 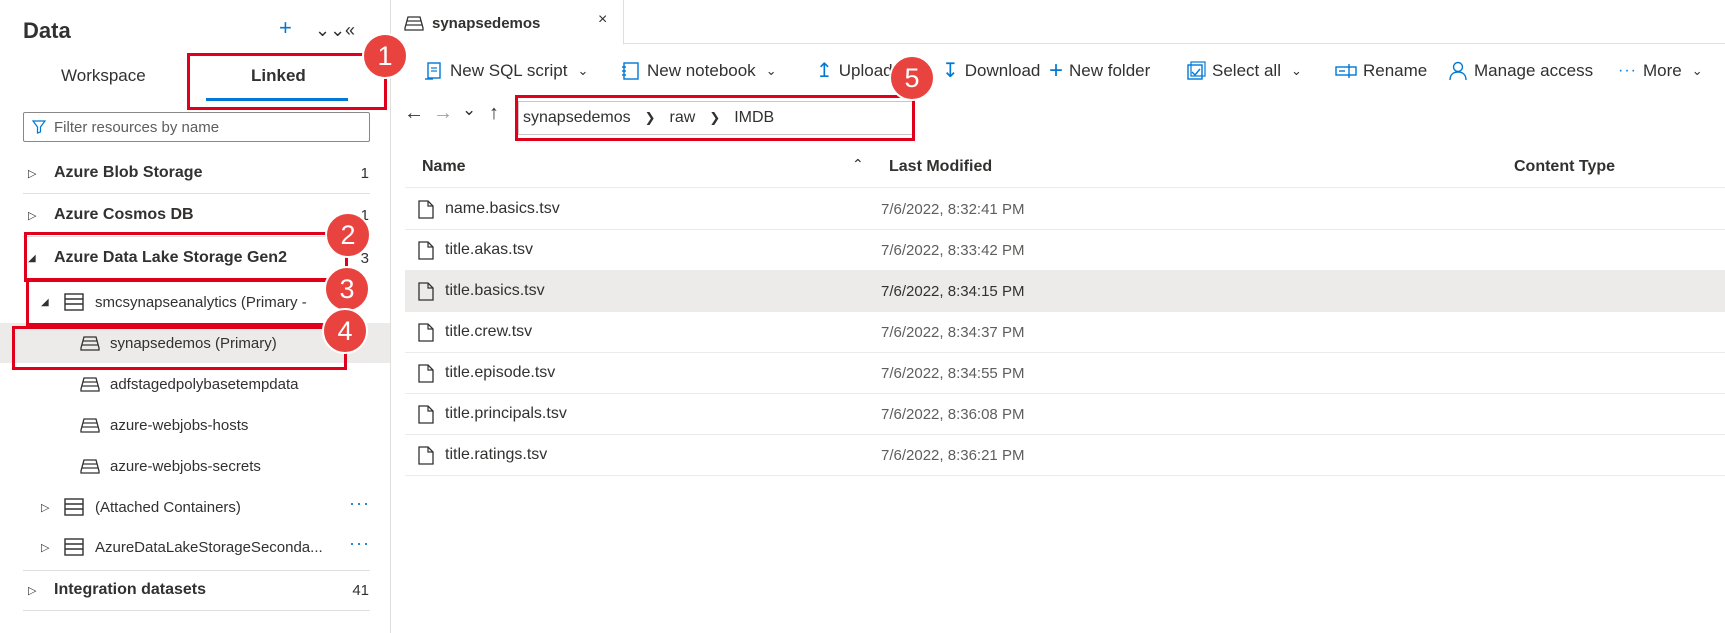 I want to click on select-all-icon, so click(x=1196, y=70).